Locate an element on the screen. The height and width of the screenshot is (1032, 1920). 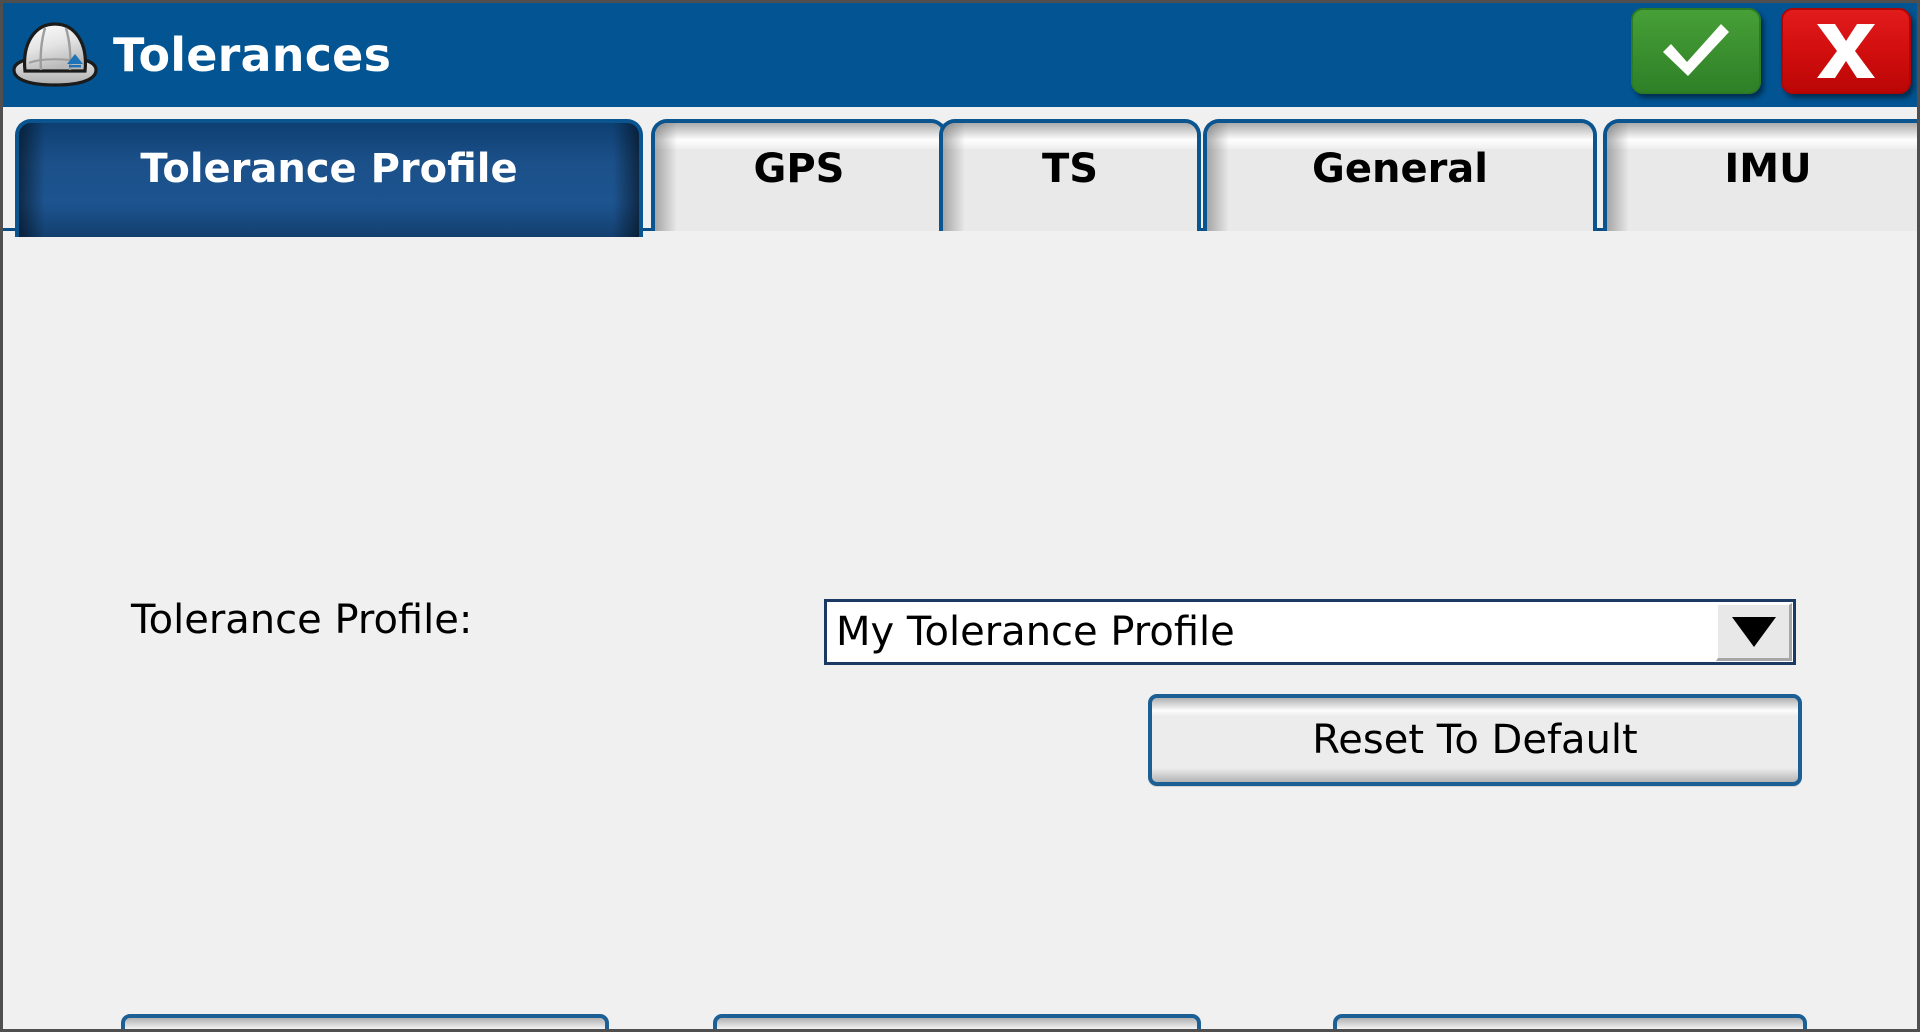
dropdown-toggle-button is located at coordinates (1754, 632).